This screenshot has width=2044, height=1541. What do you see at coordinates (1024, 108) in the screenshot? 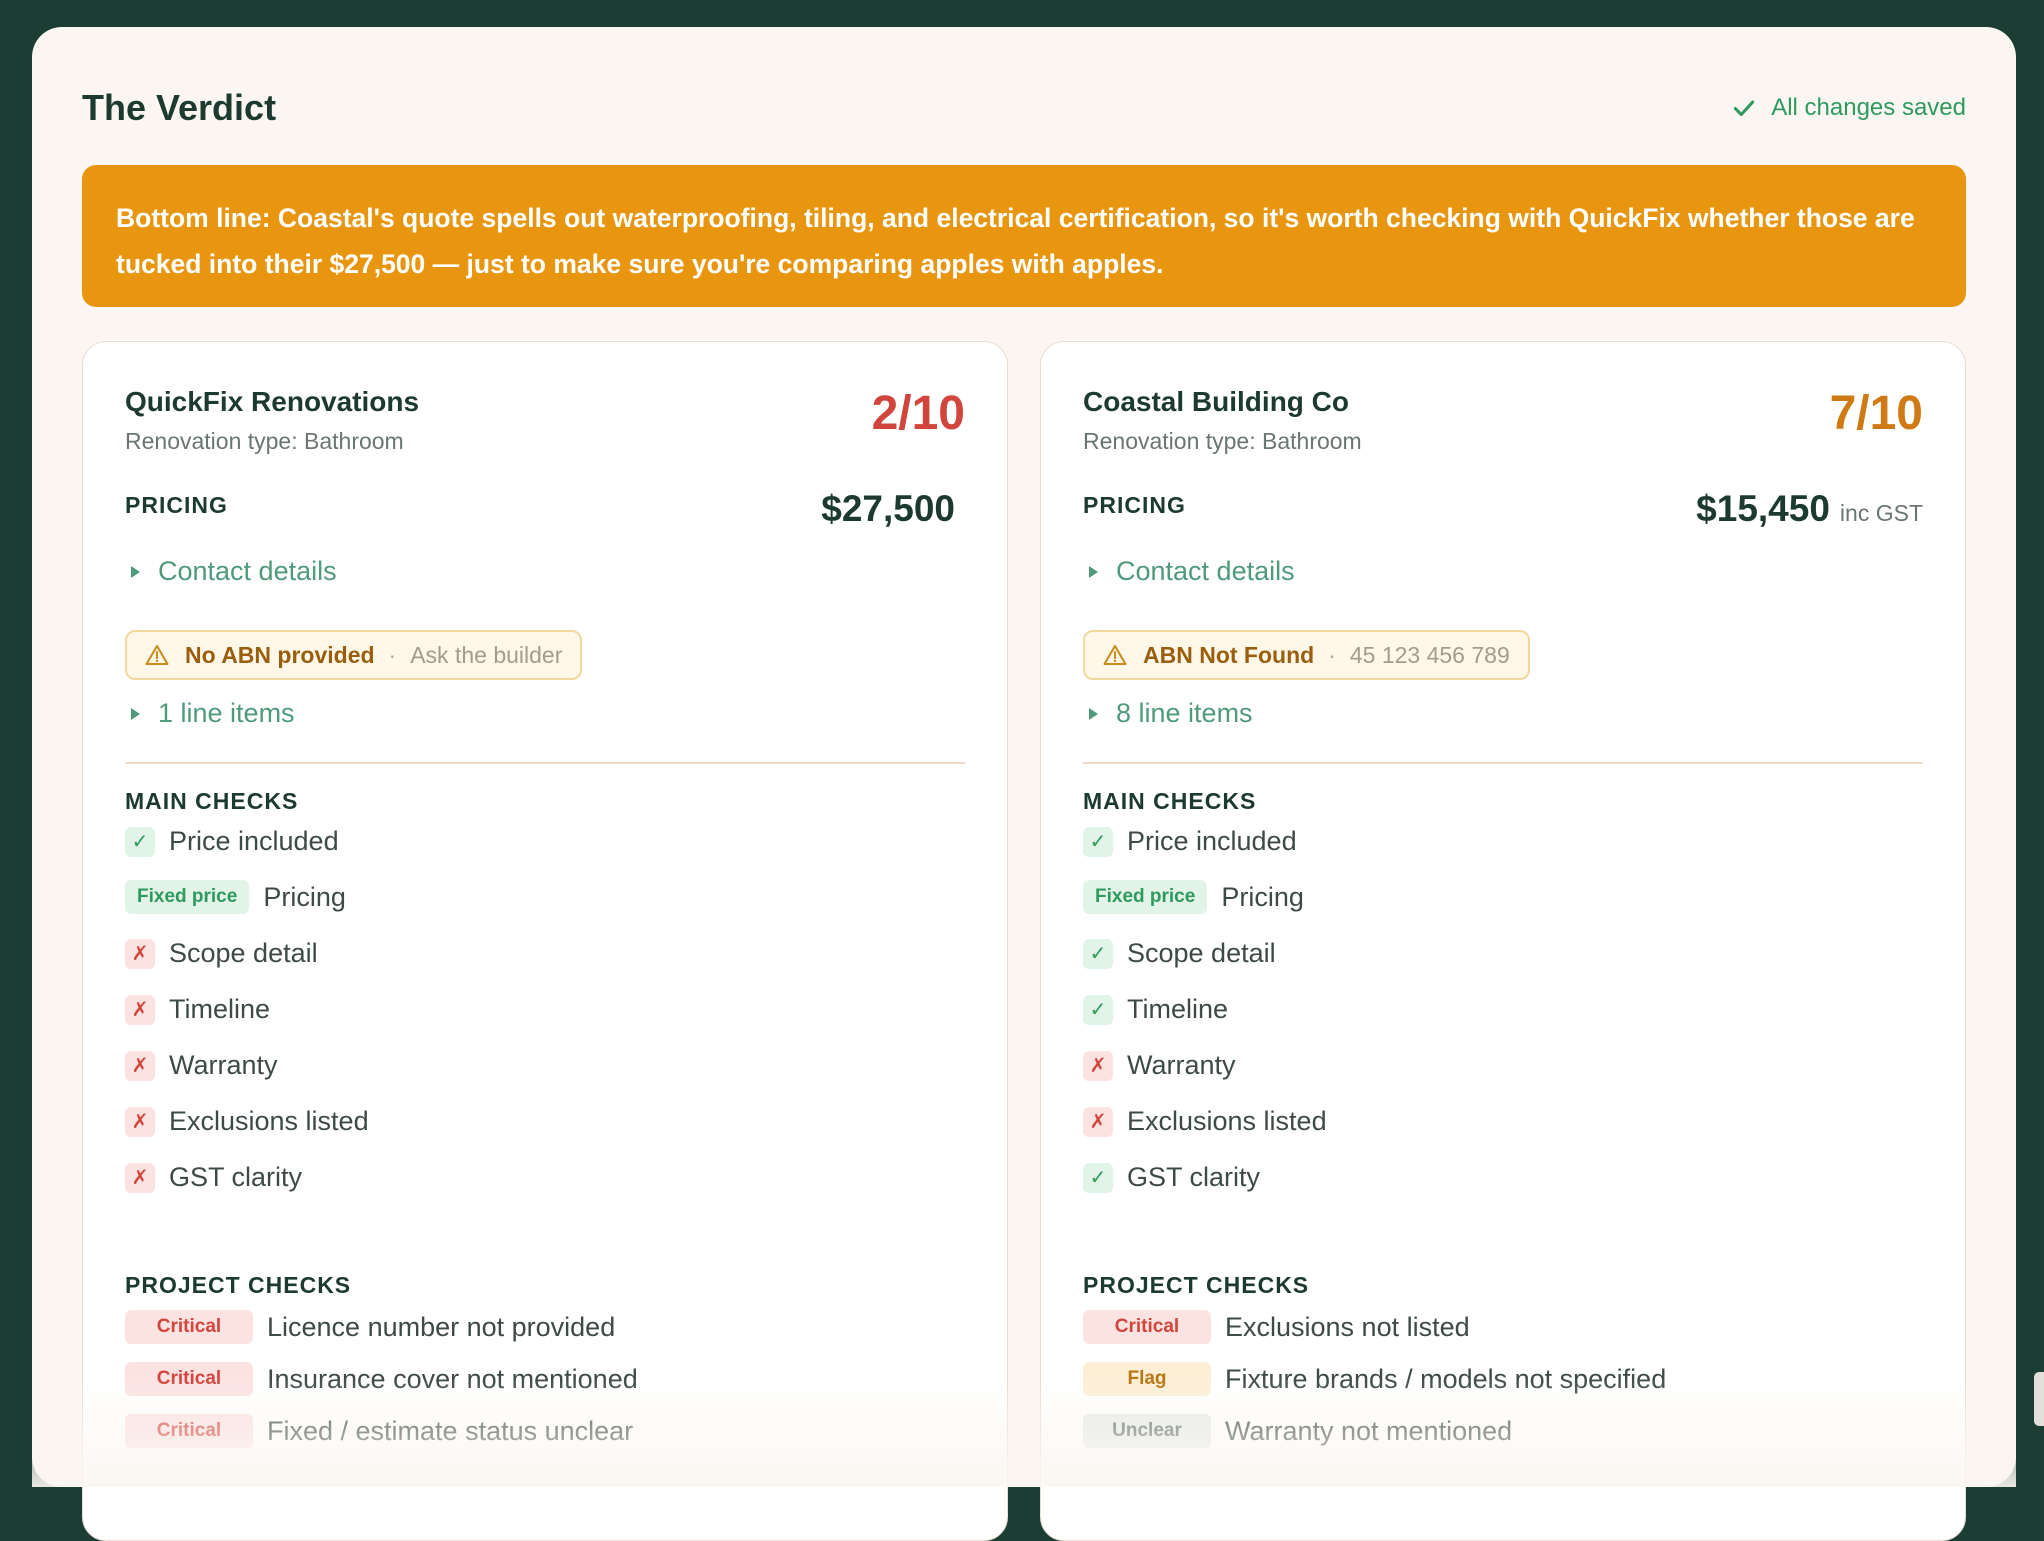
I see `verdict-header: The Verdict All changes saved` at bounding box center [1024, 108].